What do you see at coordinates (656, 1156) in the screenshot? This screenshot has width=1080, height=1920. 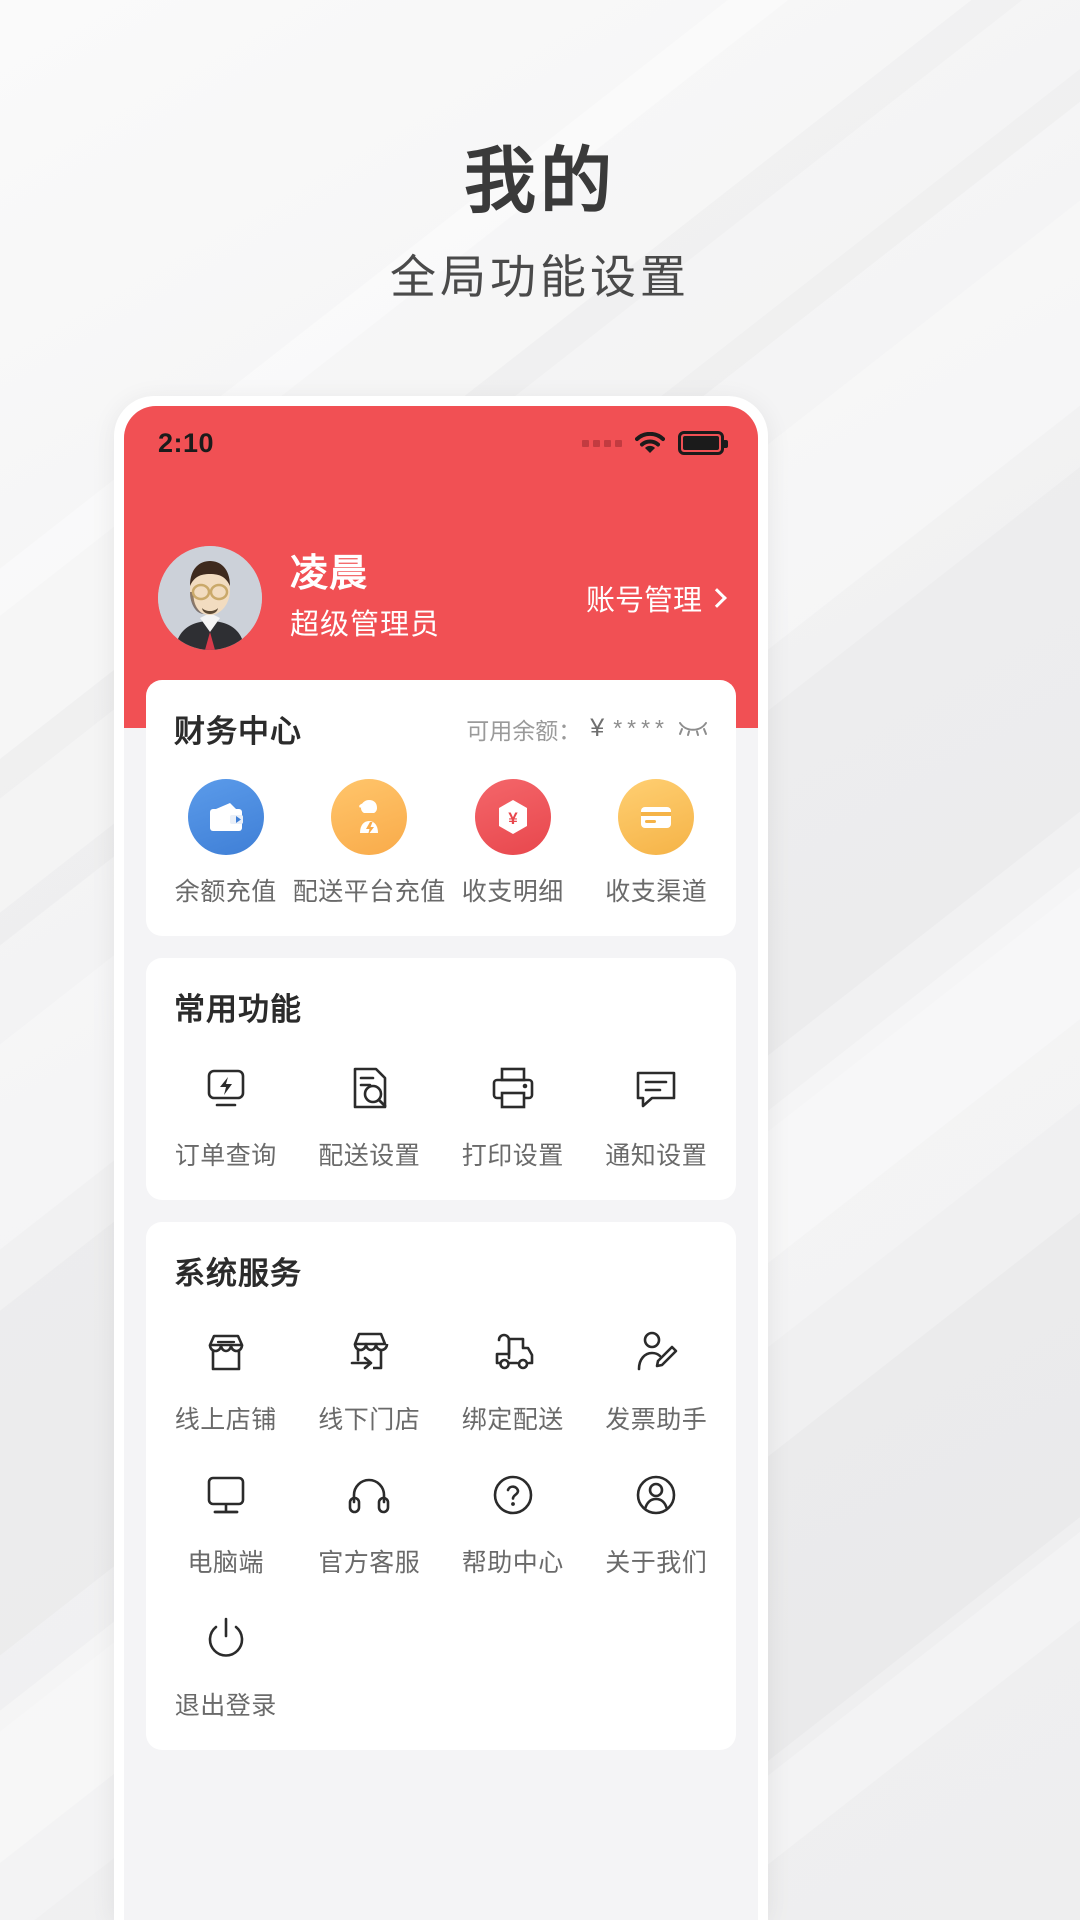 I see `common-item-label: 通知设置` at bounding box center [656, 1156].